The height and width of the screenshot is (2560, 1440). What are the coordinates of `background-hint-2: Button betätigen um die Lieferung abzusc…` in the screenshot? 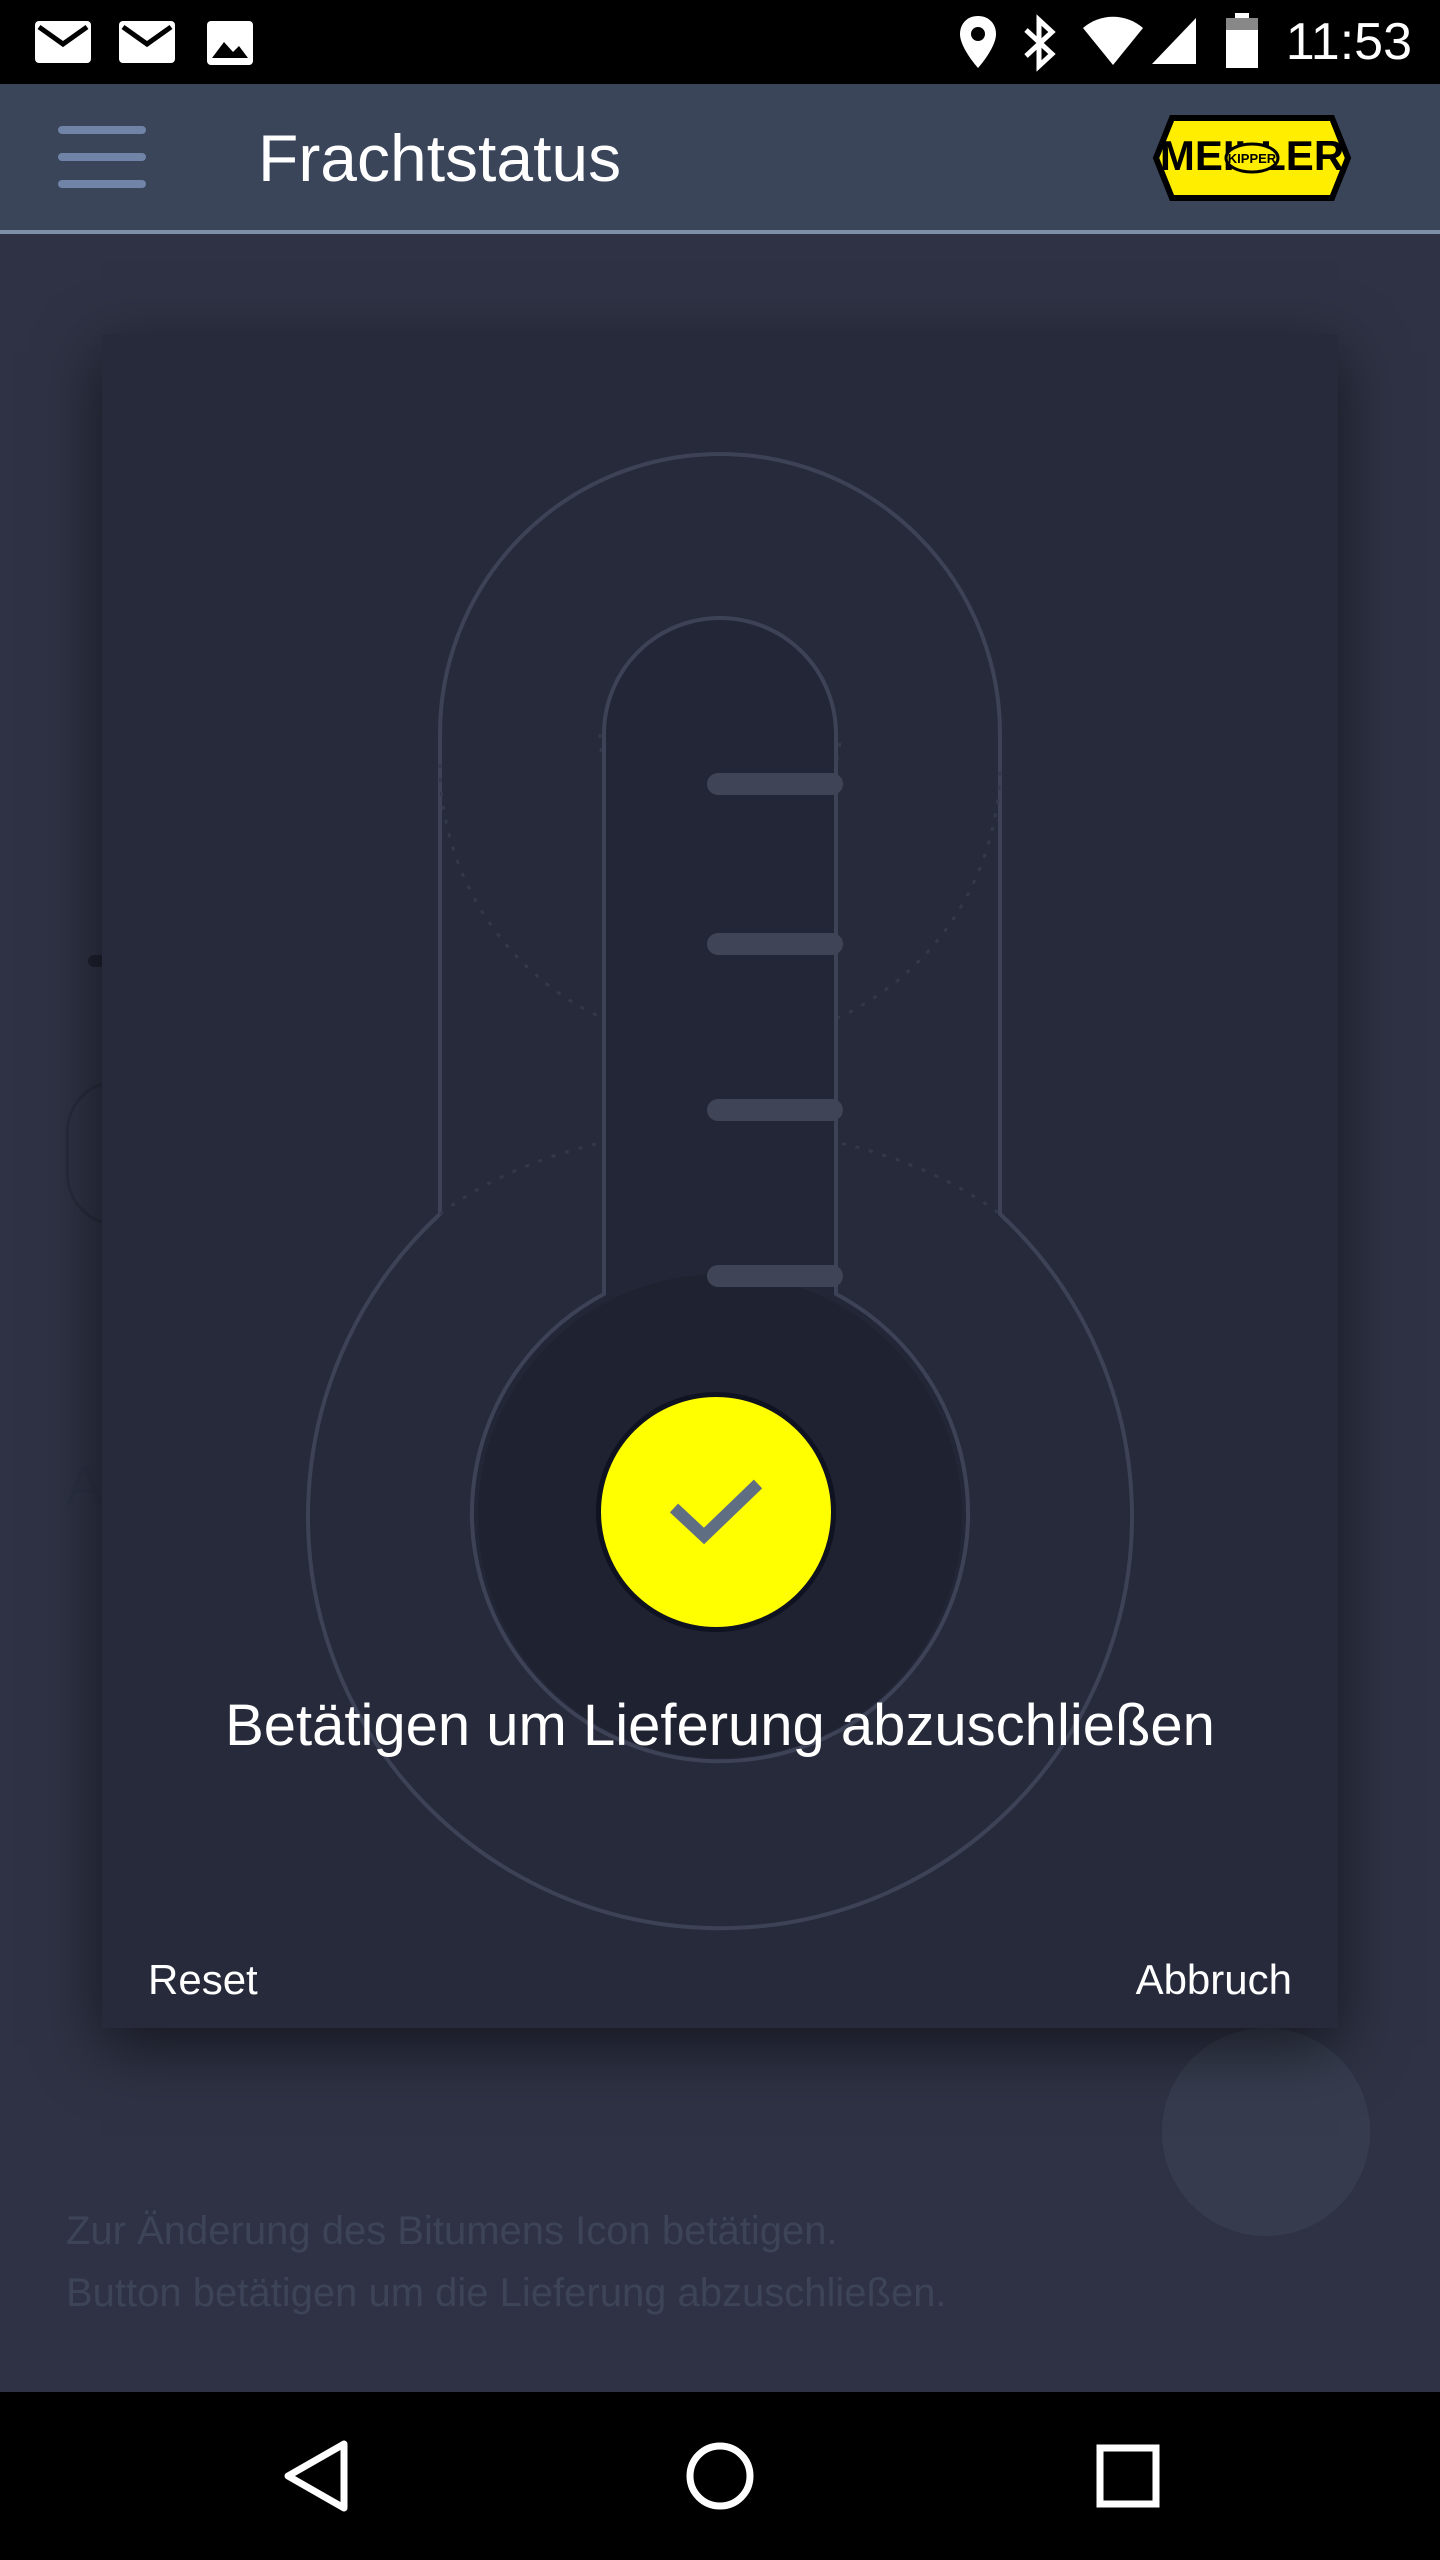 It's located at (506, 2293).